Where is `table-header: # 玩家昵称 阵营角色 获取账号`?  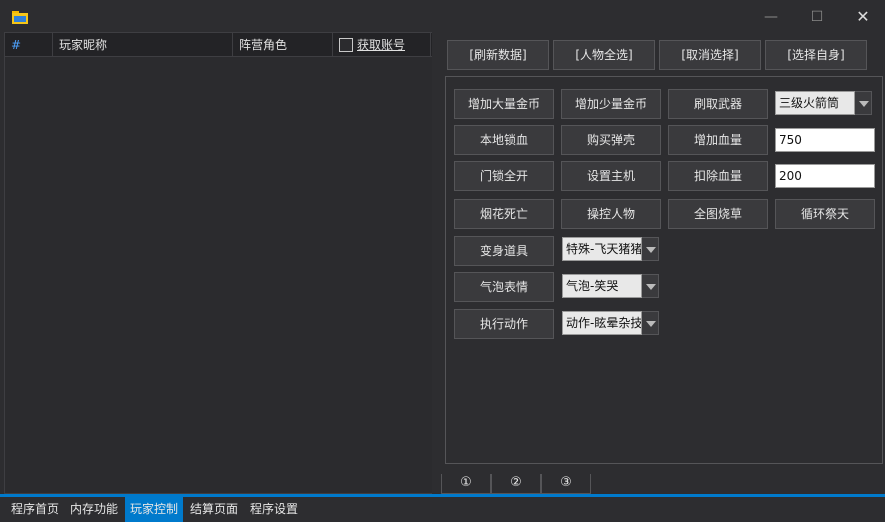 table-header: # 玩家昵称 阵营角色 获取账号 is located at coordinates (219, 45).